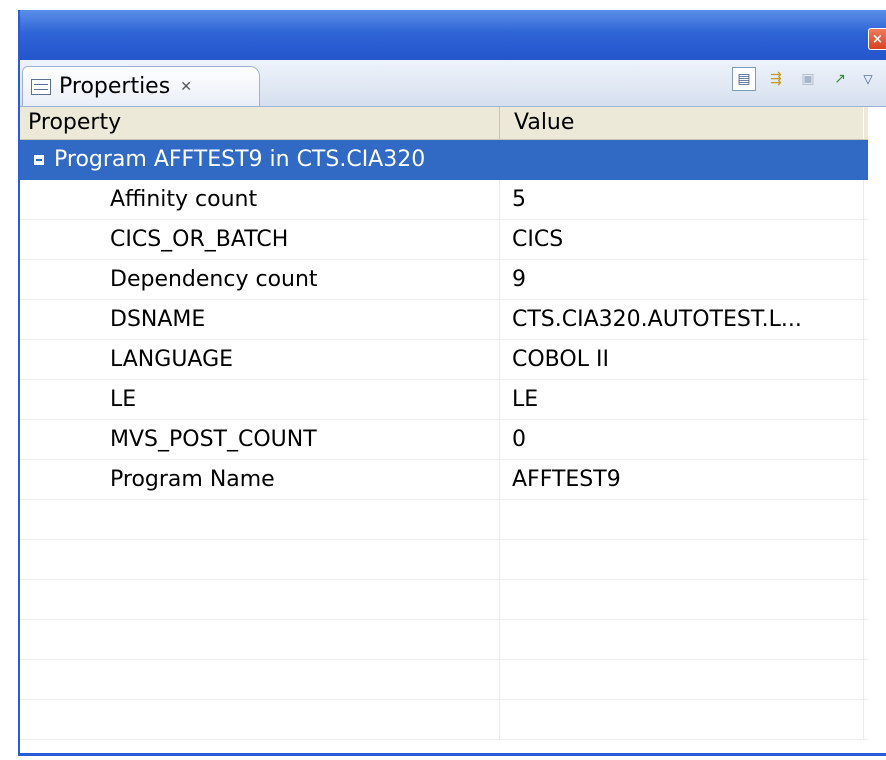  I want to click on property-name: DSNAME, so click(260, 320).